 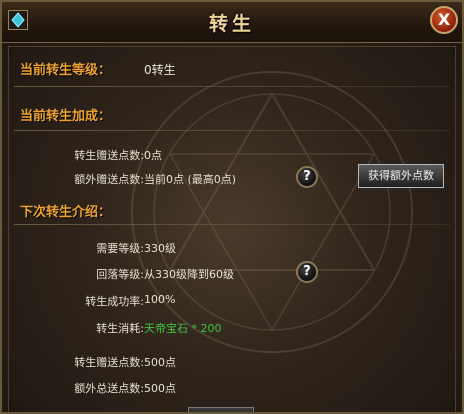 I want to click on total-extra-points-value: 500点, so click(x=160, y=388).